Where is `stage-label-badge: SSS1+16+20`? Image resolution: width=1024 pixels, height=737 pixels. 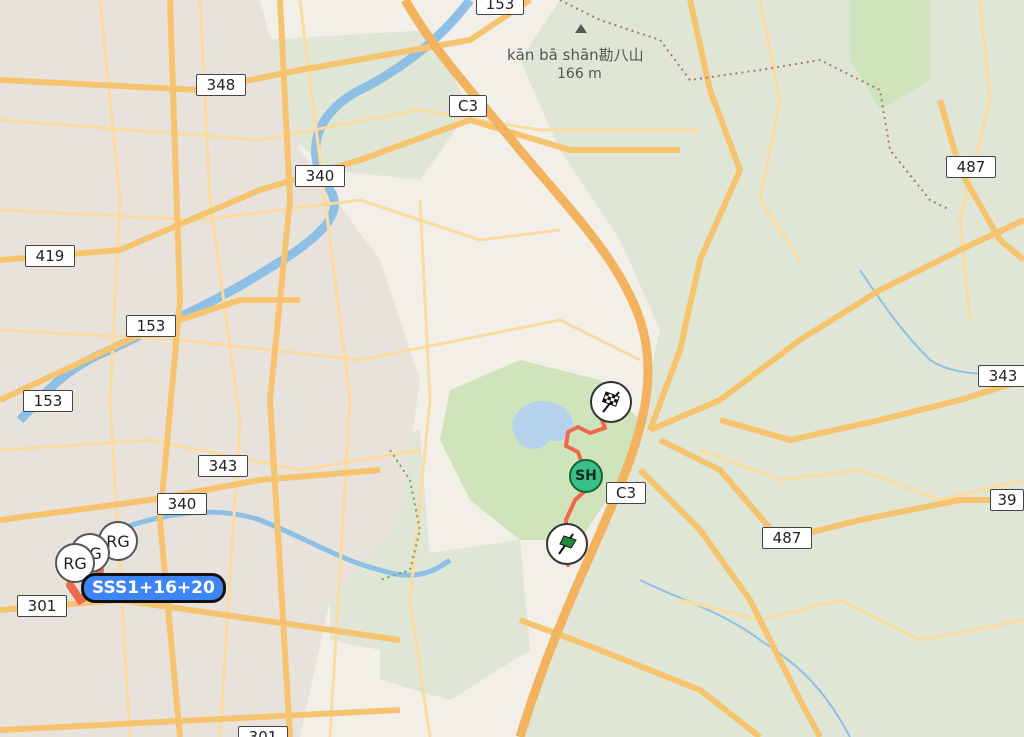
stage-label-badge: SSS1+16+20 is located at coordinates (153, 588).